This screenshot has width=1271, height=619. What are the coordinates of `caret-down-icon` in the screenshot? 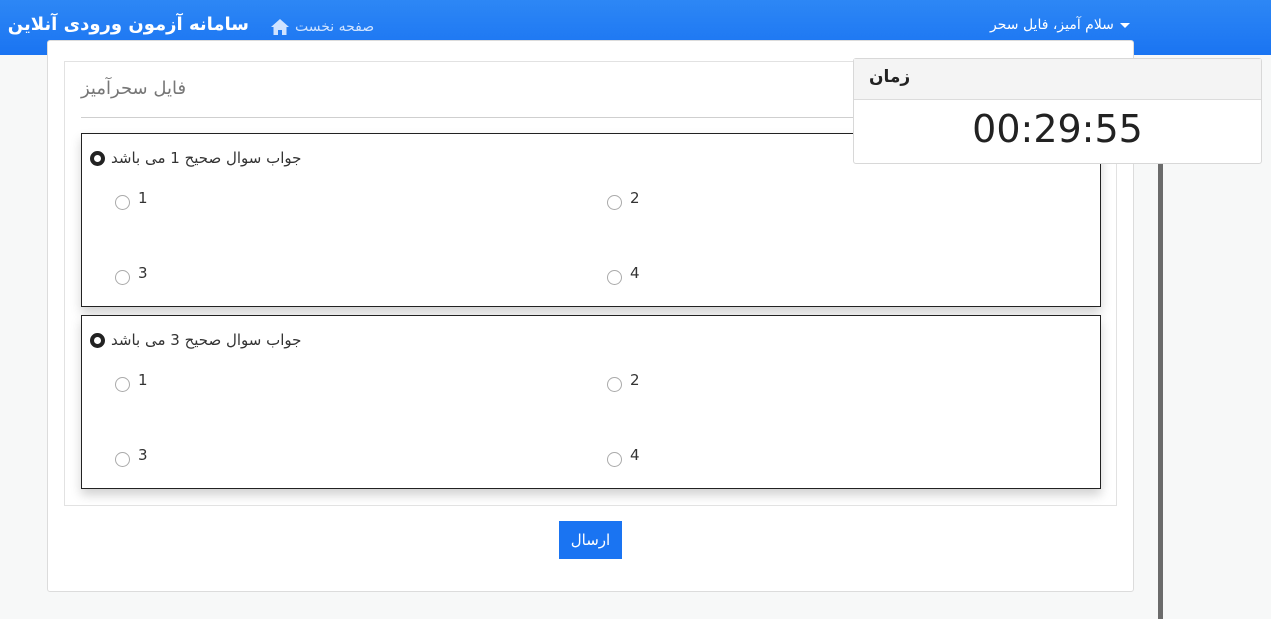 It's located at (1124, 25).